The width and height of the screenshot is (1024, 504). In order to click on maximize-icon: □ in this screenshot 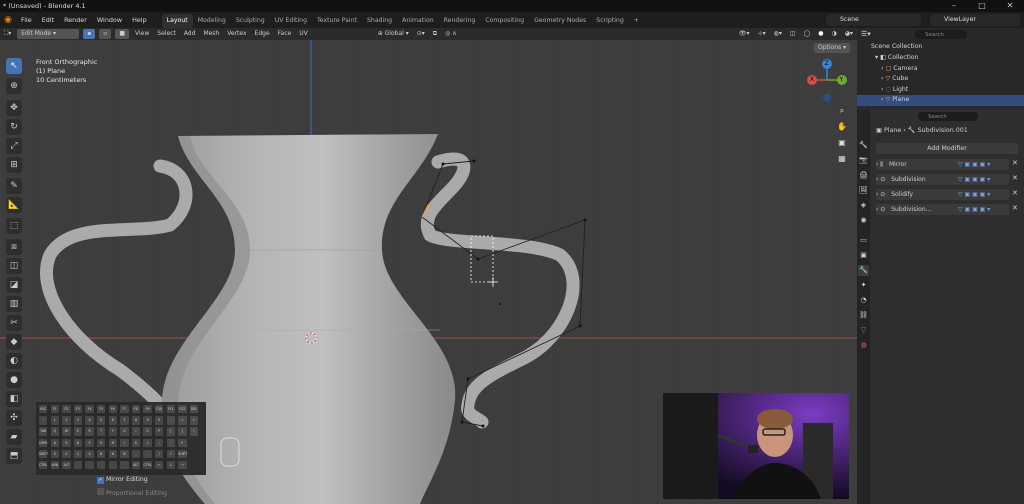, I will do `click(982, 6)`.